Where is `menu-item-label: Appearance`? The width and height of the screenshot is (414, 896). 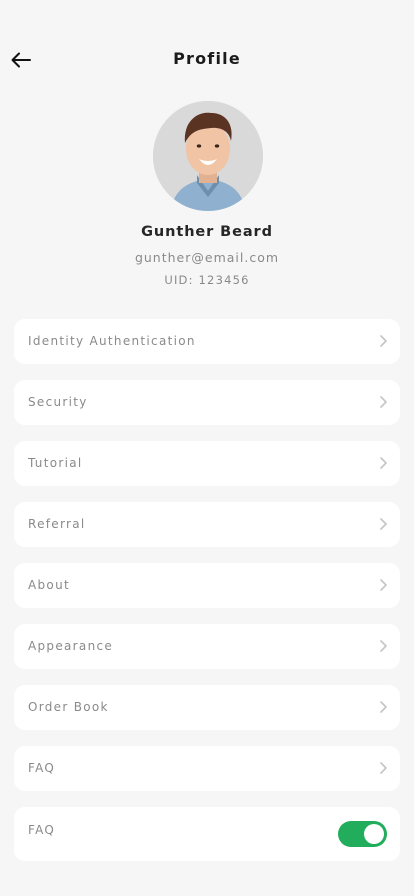
menu-item-label: Appearance is located at coordinates (71, 646).